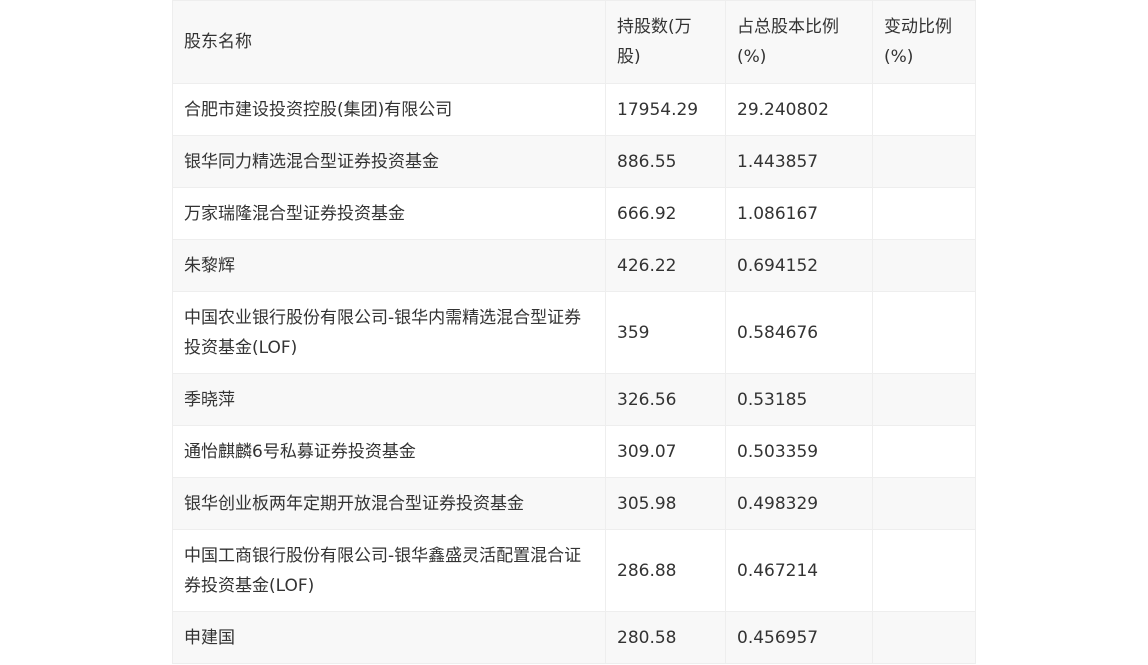 Image resolution: width=1148 pixels, height=665 pixels. I want to click on cell-shareholder-name: 中国工商银行股份有限公司-银华鑫盛灵活配置混合证券投资基金(LOF), so click(389, 570).